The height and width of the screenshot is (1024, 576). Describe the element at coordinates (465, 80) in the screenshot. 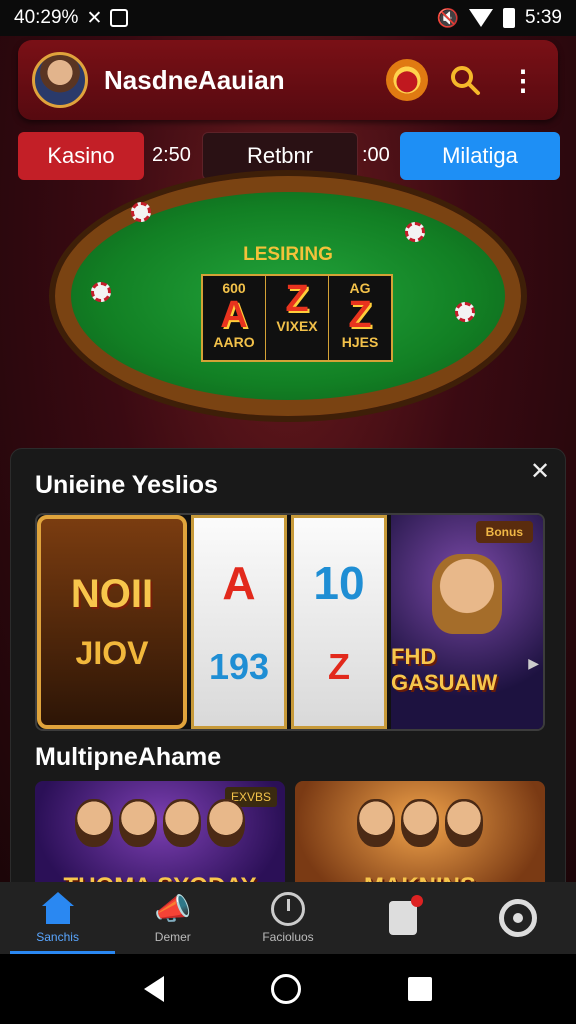

I see `search-icon` at that location.